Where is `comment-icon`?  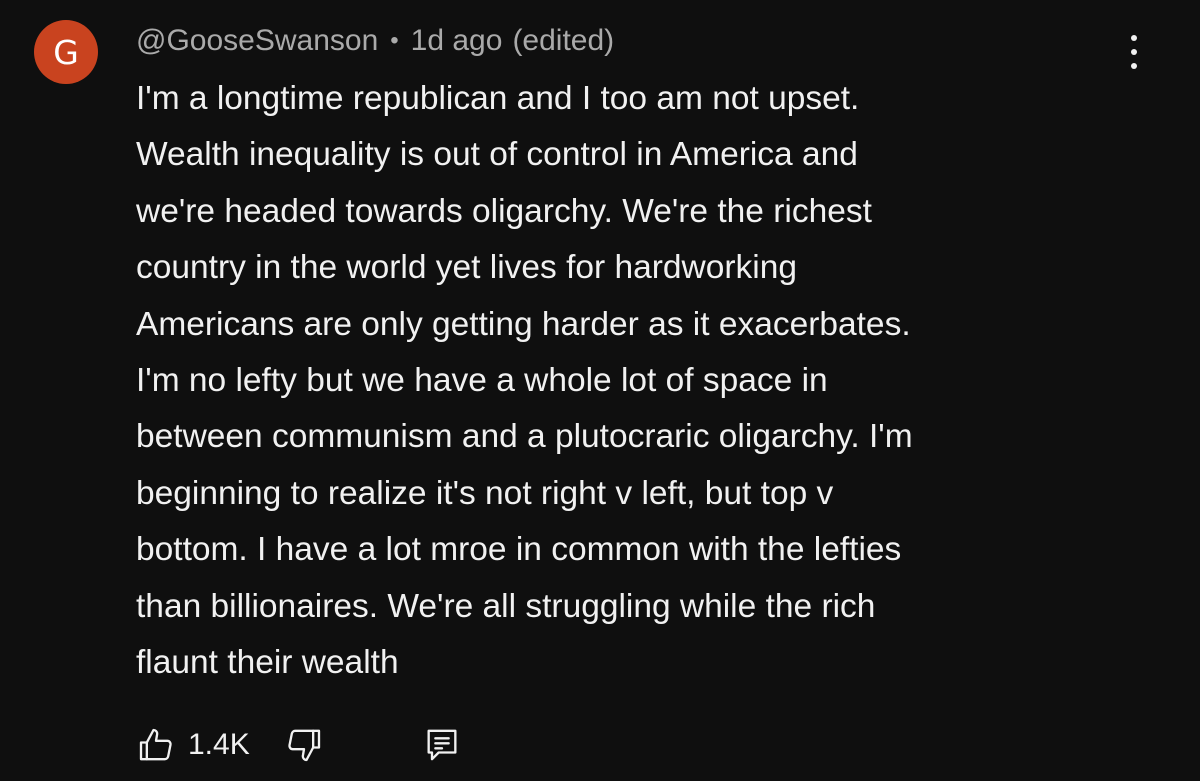 comment-icon is located at coordinates (442, 745).